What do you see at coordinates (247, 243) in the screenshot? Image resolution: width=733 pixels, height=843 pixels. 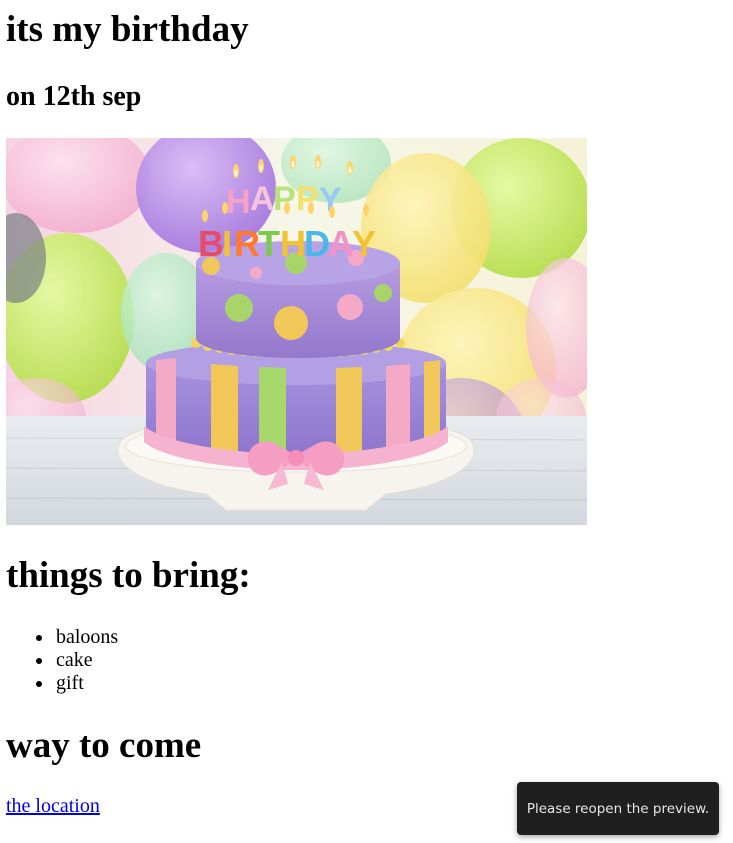 I see `svg-text: R` at bounding box center [247, 243].